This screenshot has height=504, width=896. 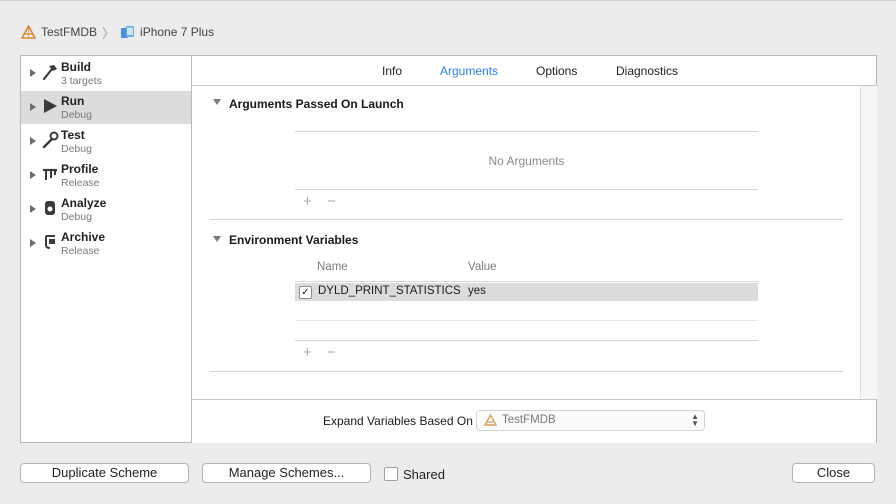 I want to click on breadcrumb: TestFMDB 〉 iPhone 7 Plus, so click(x=117, y=32).